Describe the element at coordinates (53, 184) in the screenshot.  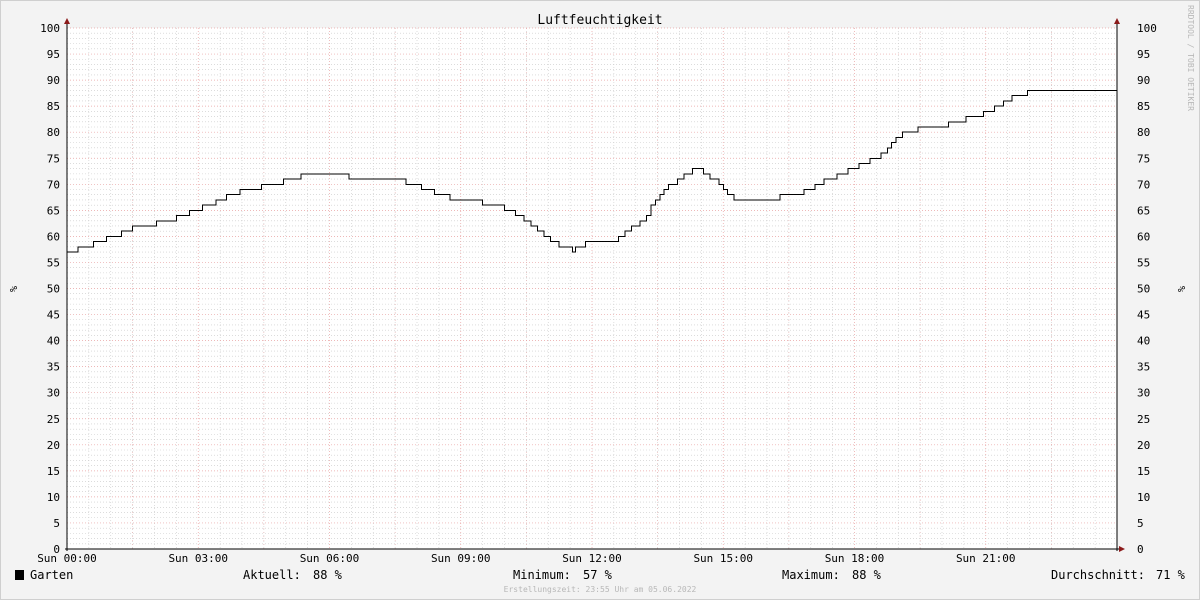
I see `y-tick-label-left: 70` at that location.